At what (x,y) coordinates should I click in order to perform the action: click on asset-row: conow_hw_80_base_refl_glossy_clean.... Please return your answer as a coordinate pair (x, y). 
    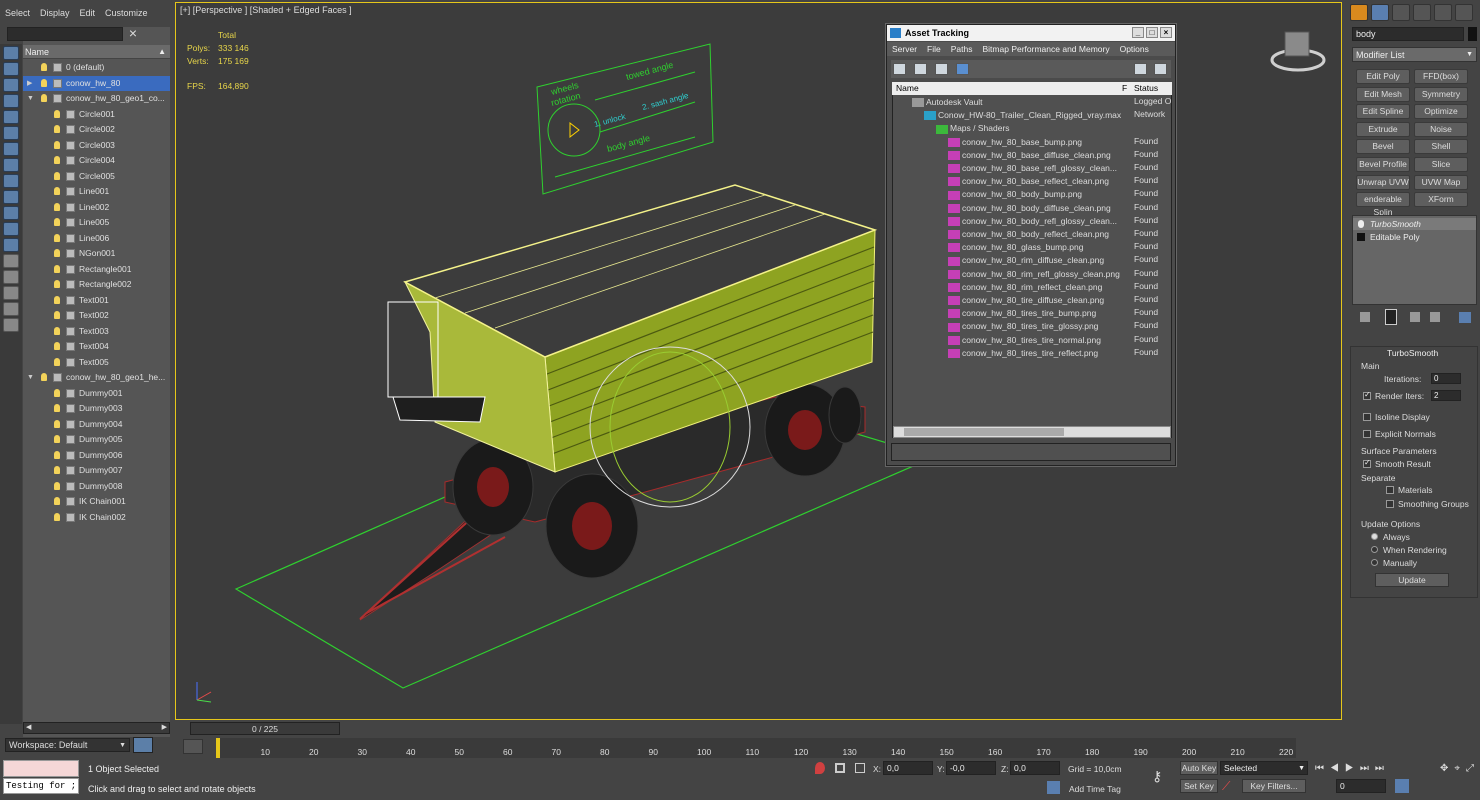
    Looking at the image, I should click on (1032, 168).